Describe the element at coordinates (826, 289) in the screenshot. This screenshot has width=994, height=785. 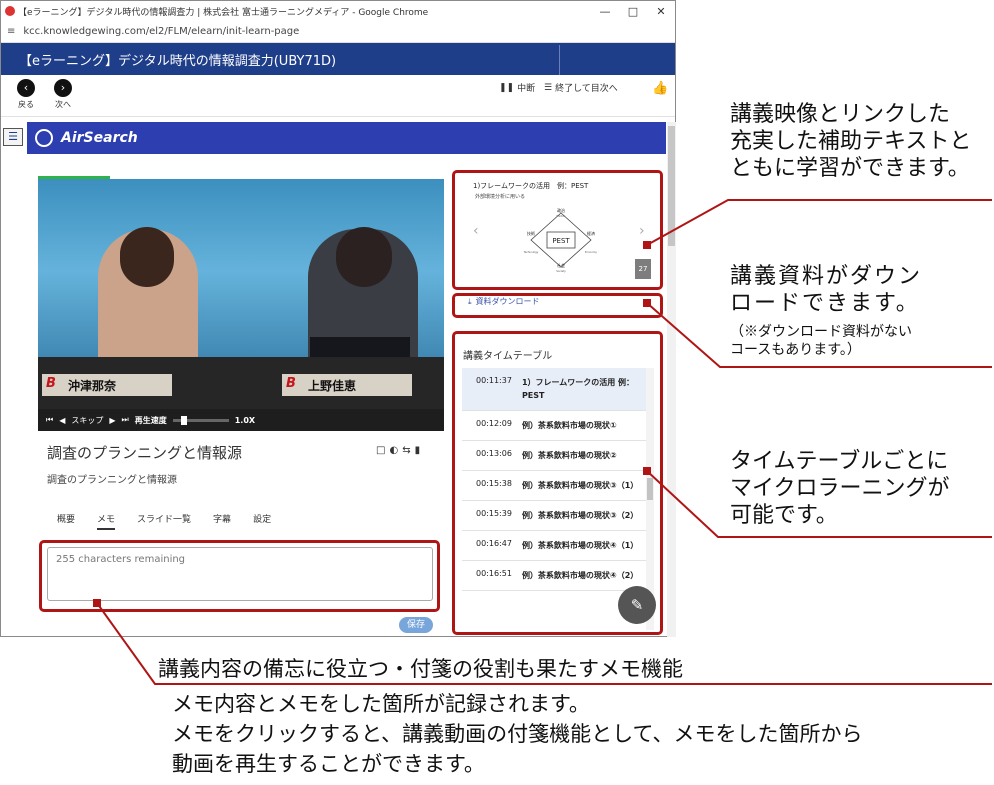
I see `annotation-download: 講義資料がダウン ロードできます。` at that location.